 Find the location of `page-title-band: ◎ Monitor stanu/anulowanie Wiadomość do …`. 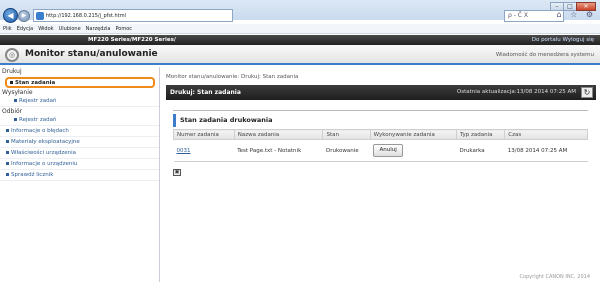

page-title-band: ◎ Monitor stanu/anulowanie Wiadomość do … is located at coordinates (300, 55).